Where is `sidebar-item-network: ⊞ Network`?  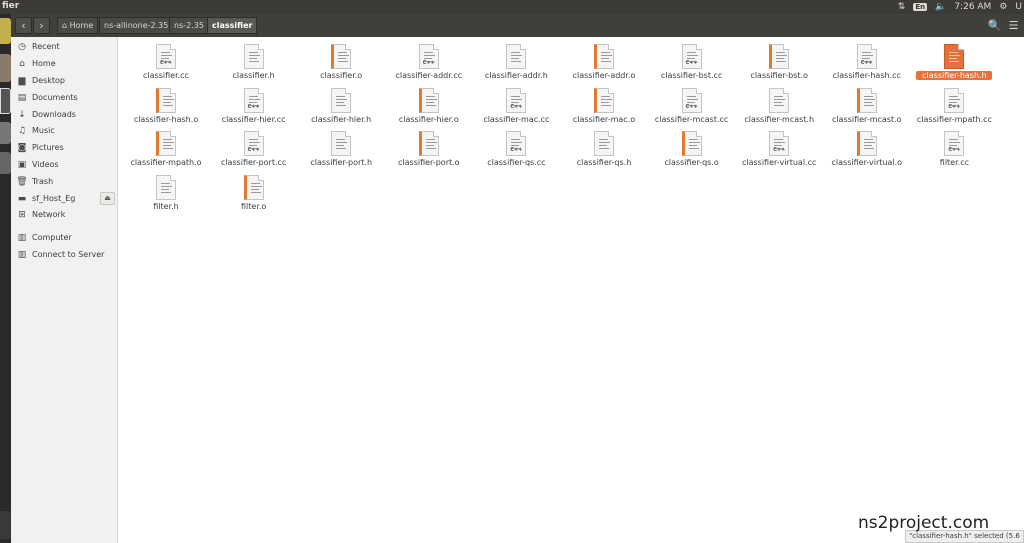 sidebar-item-network: ⊞ Network is located at coordinates (64, 215).